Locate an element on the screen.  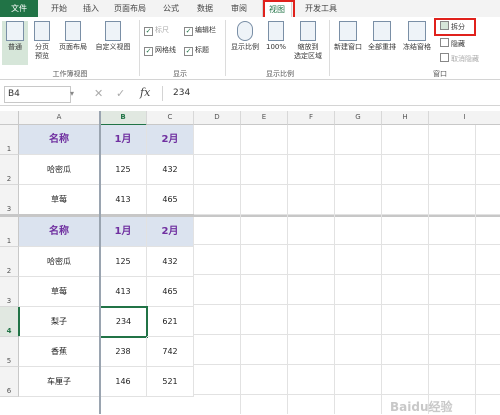
freeze-panes-button: 冻结窗格 is located at coordinates (417, 36).